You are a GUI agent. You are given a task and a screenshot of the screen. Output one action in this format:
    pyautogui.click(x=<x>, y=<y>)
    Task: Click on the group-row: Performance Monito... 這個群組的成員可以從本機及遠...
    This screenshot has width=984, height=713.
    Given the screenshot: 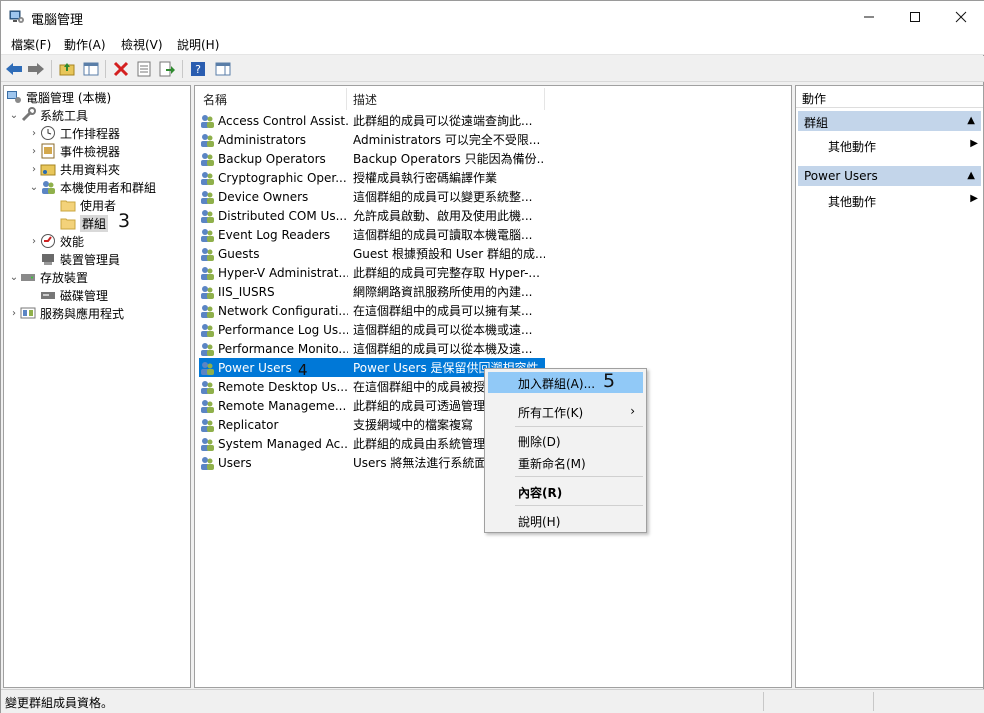 What is the action you would take?
    pyautogui.click(x=372, y=348)
    